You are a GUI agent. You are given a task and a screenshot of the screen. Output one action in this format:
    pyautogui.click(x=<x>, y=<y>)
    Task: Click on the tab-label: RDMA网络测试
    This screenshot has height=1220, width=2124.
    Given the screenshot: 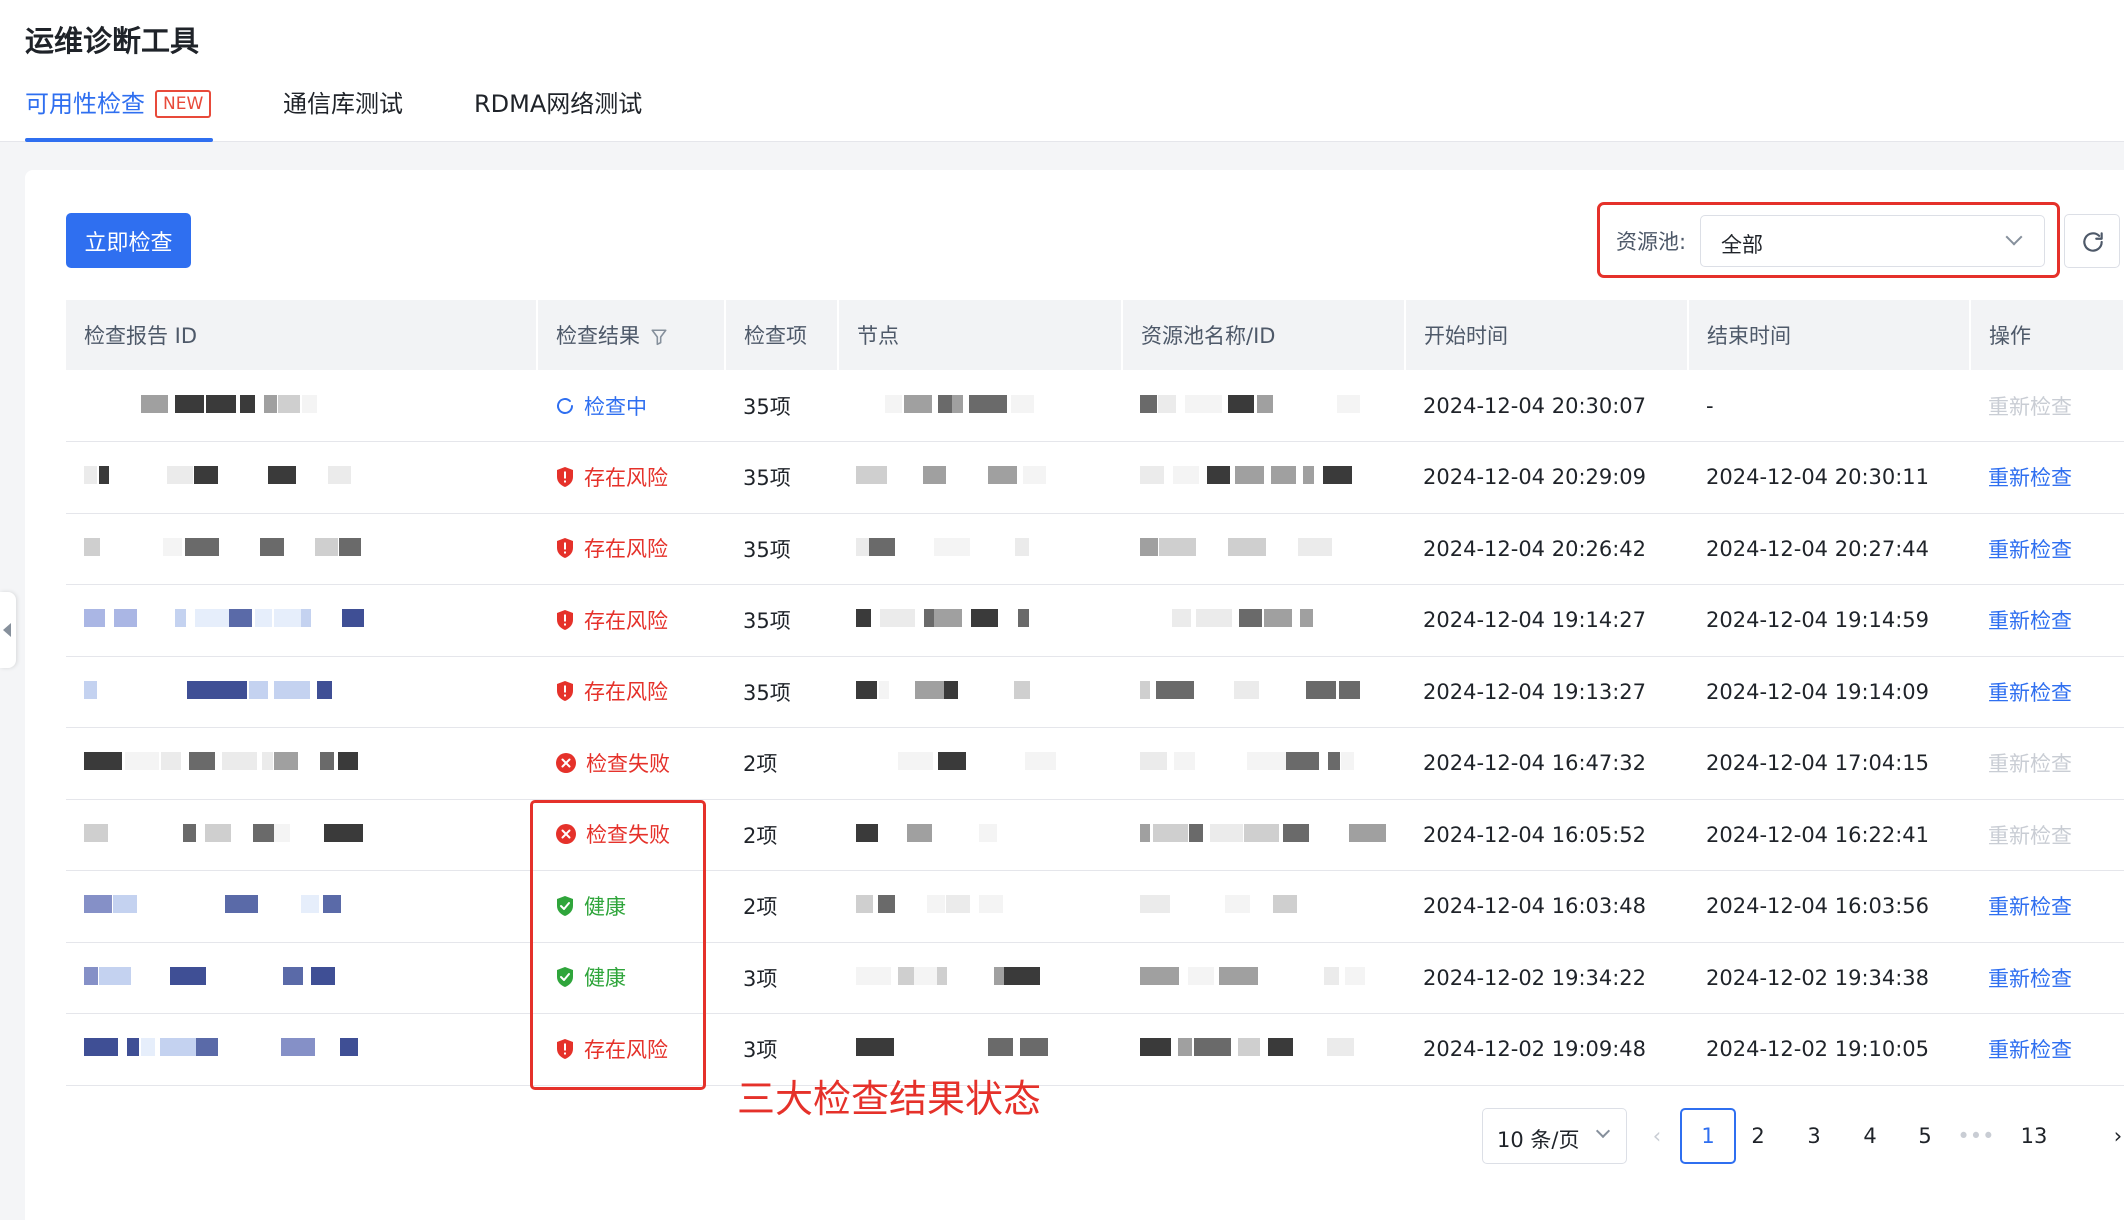 What is the action you would take?
    pyautogui.click(x=558, y=104)
    